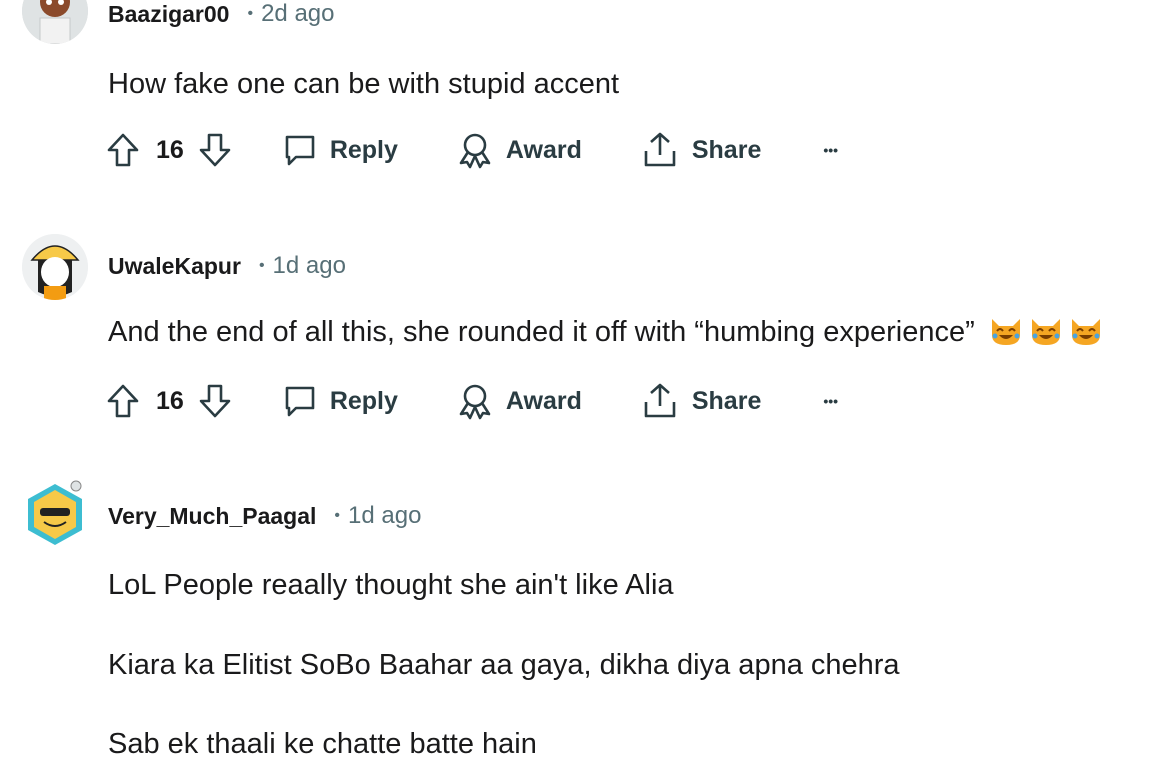  I want to click on timestamp: 2d ago, so click(297, 14).